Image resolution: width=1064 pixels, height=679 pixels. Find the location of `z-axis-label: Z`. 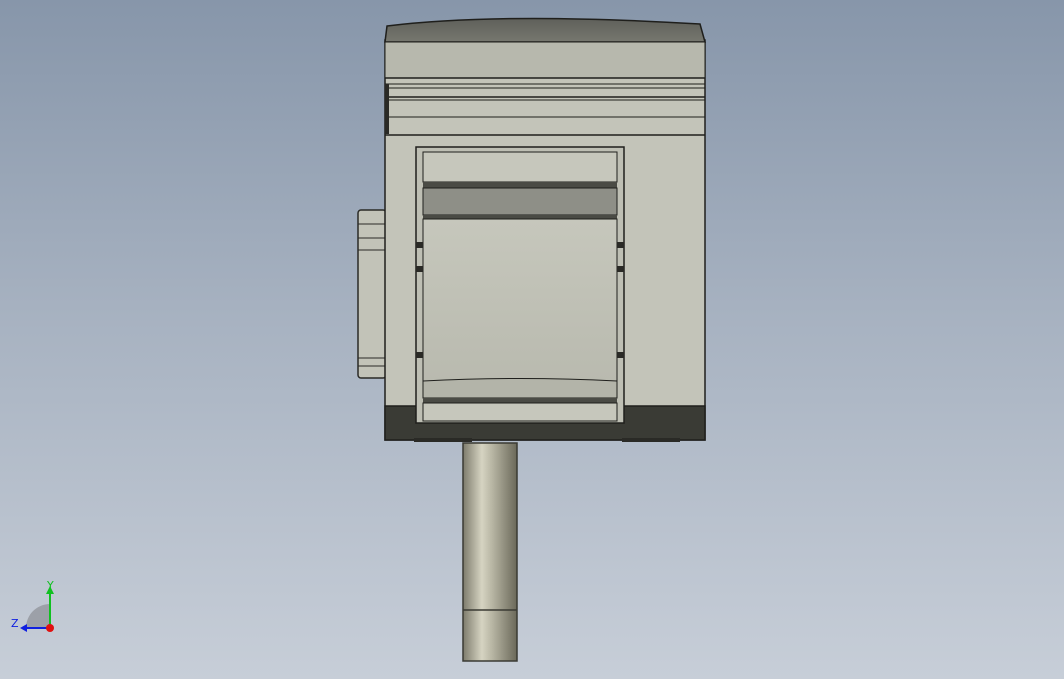

z-axis-label: Z is located at coordinates (15, 623).